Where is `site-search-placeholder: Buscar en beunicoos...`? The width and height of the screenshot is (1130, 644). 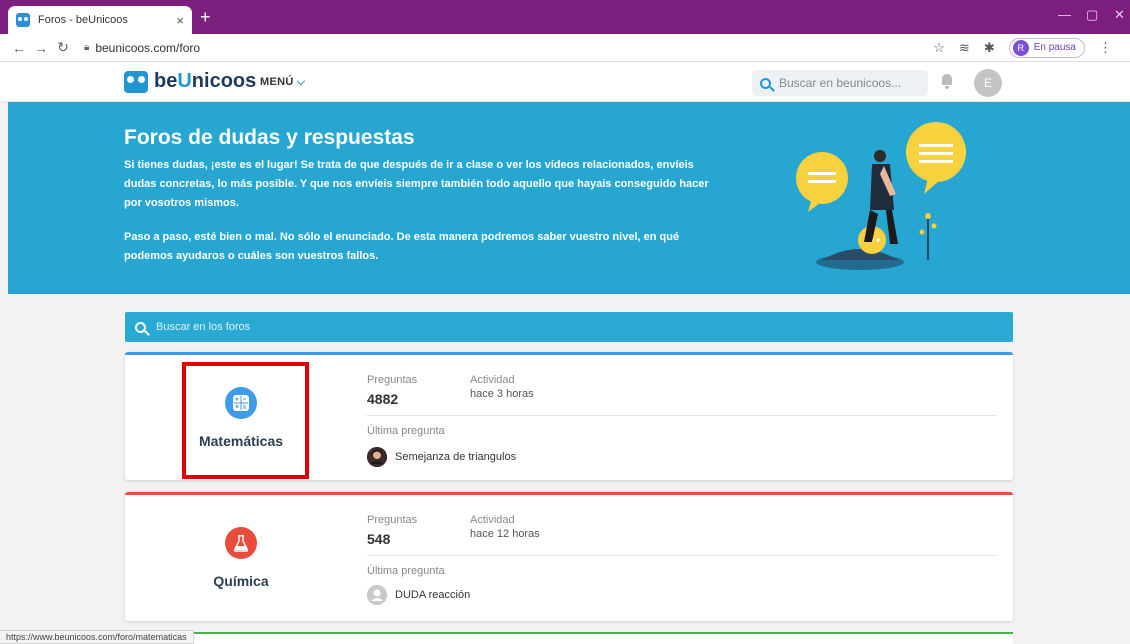 site-search-placeholder: Buscar en beunicoos... is located at coordinates (840, 83).